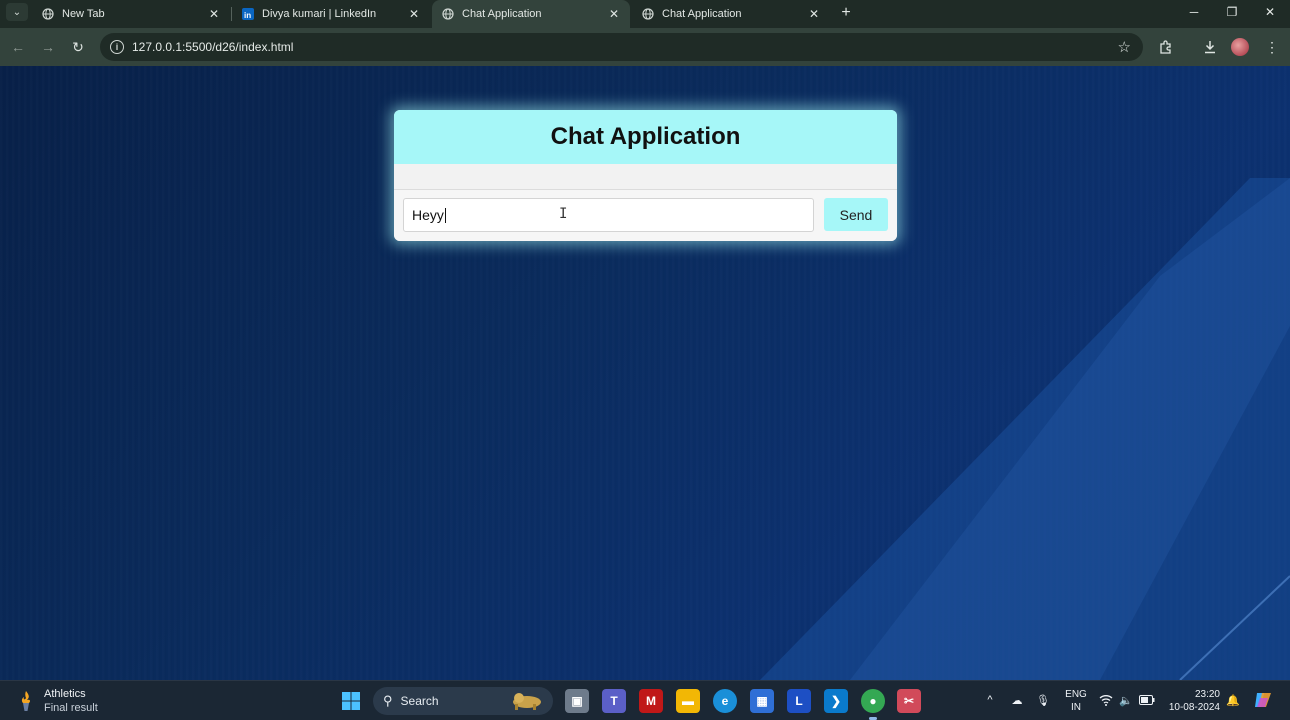  What do you see at coordinates (1124, 47) in the screenshot?
I see `bookmark-star-icon: ☆` at bounding box center [1124, 47].